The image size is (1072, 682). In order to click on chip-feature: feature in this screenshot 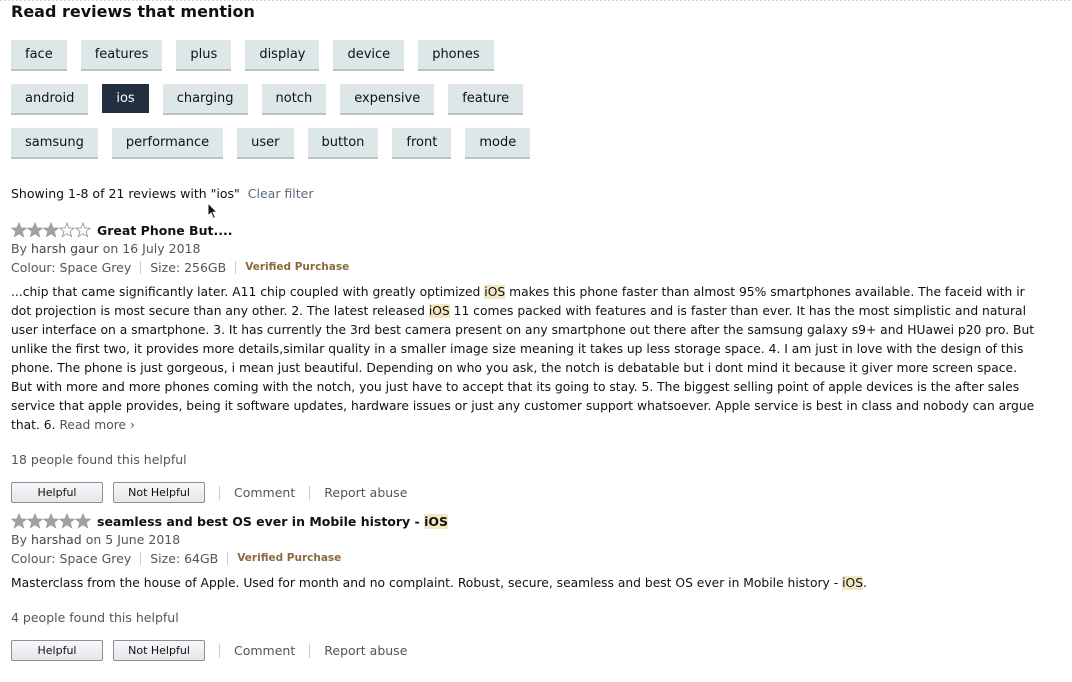, I will do `click(486, 98)`.